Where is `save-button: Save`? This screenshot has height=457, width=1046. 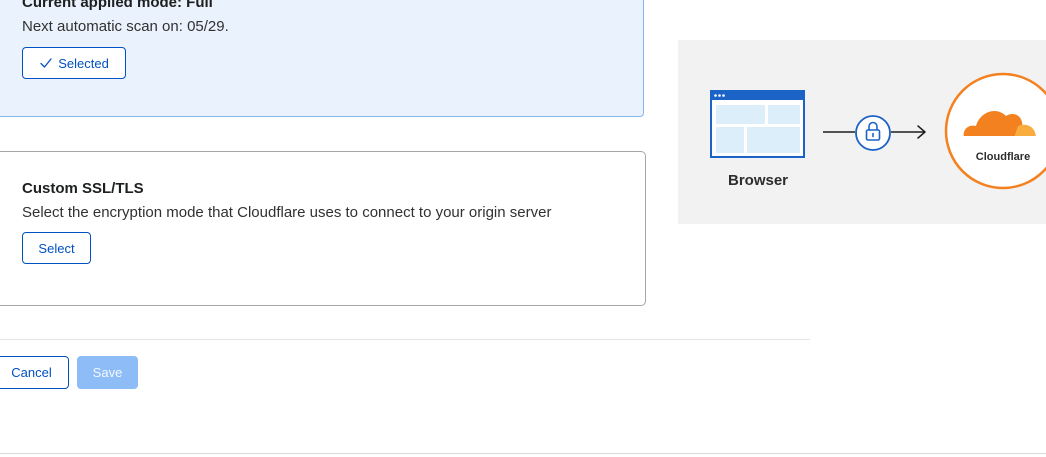
save-button: Save is located at coordinates (107, 372).